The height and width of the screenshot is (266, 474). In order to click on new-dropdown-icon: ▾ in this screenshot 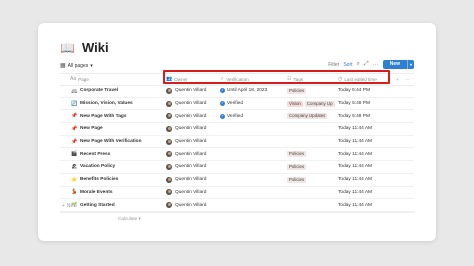, I will do `click(410, 64)`.